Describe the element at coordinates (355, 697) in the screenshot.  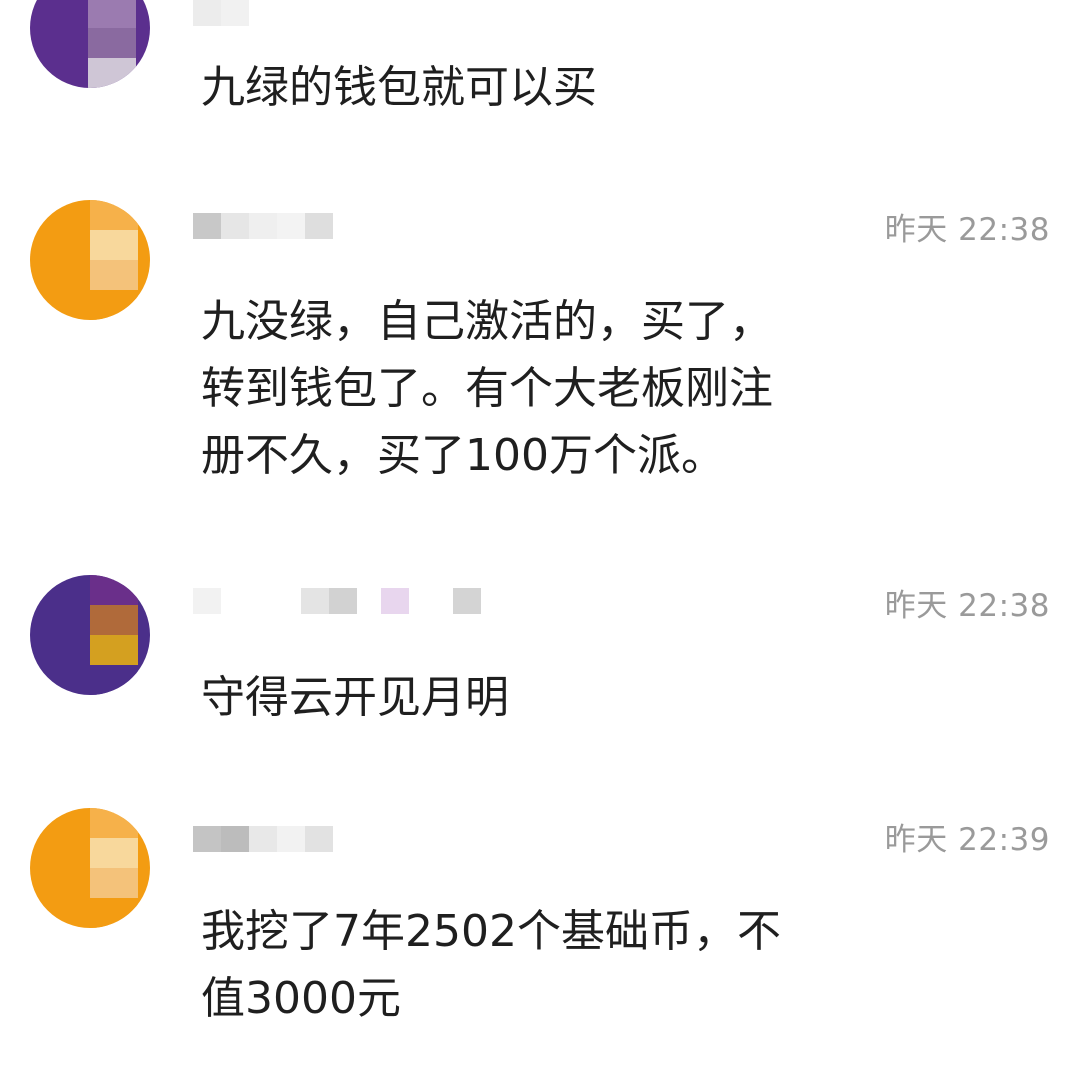
I see `comment-text: 守得云开见月明` at that location.